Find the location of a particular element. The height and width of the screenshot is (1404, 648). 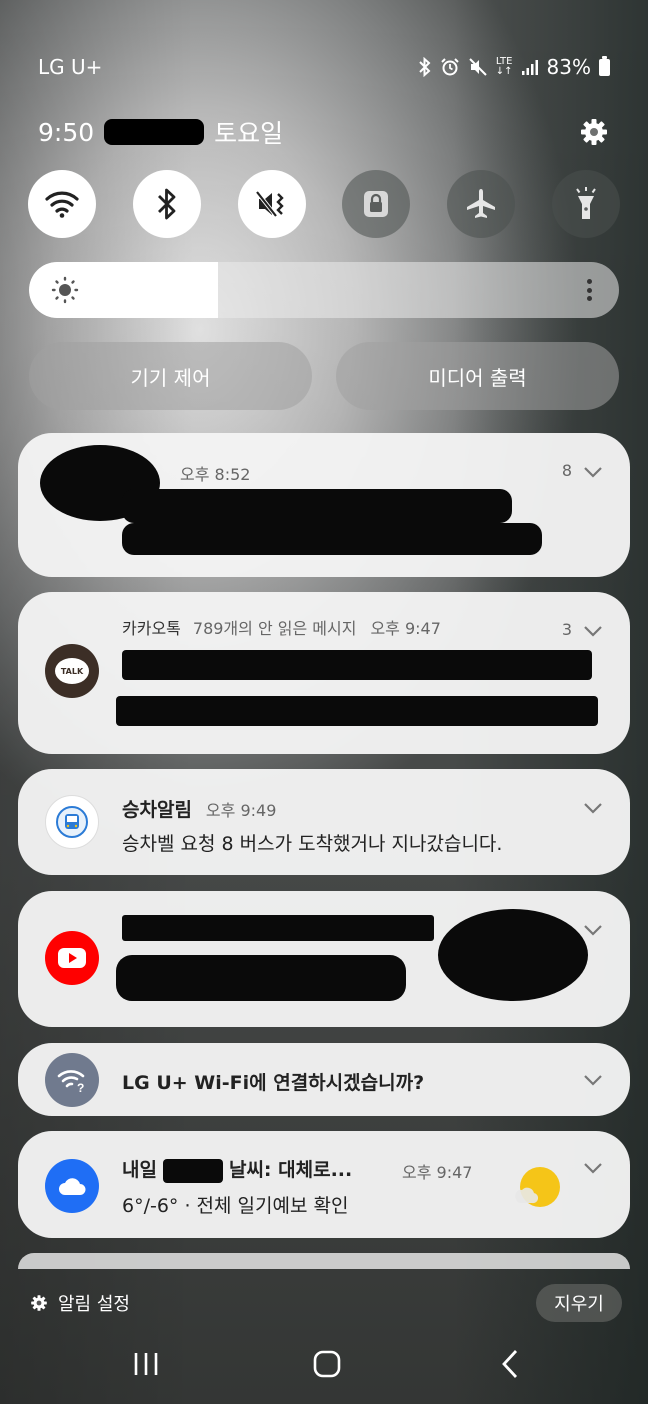

battery-icon is located at coordinates (604, 65).